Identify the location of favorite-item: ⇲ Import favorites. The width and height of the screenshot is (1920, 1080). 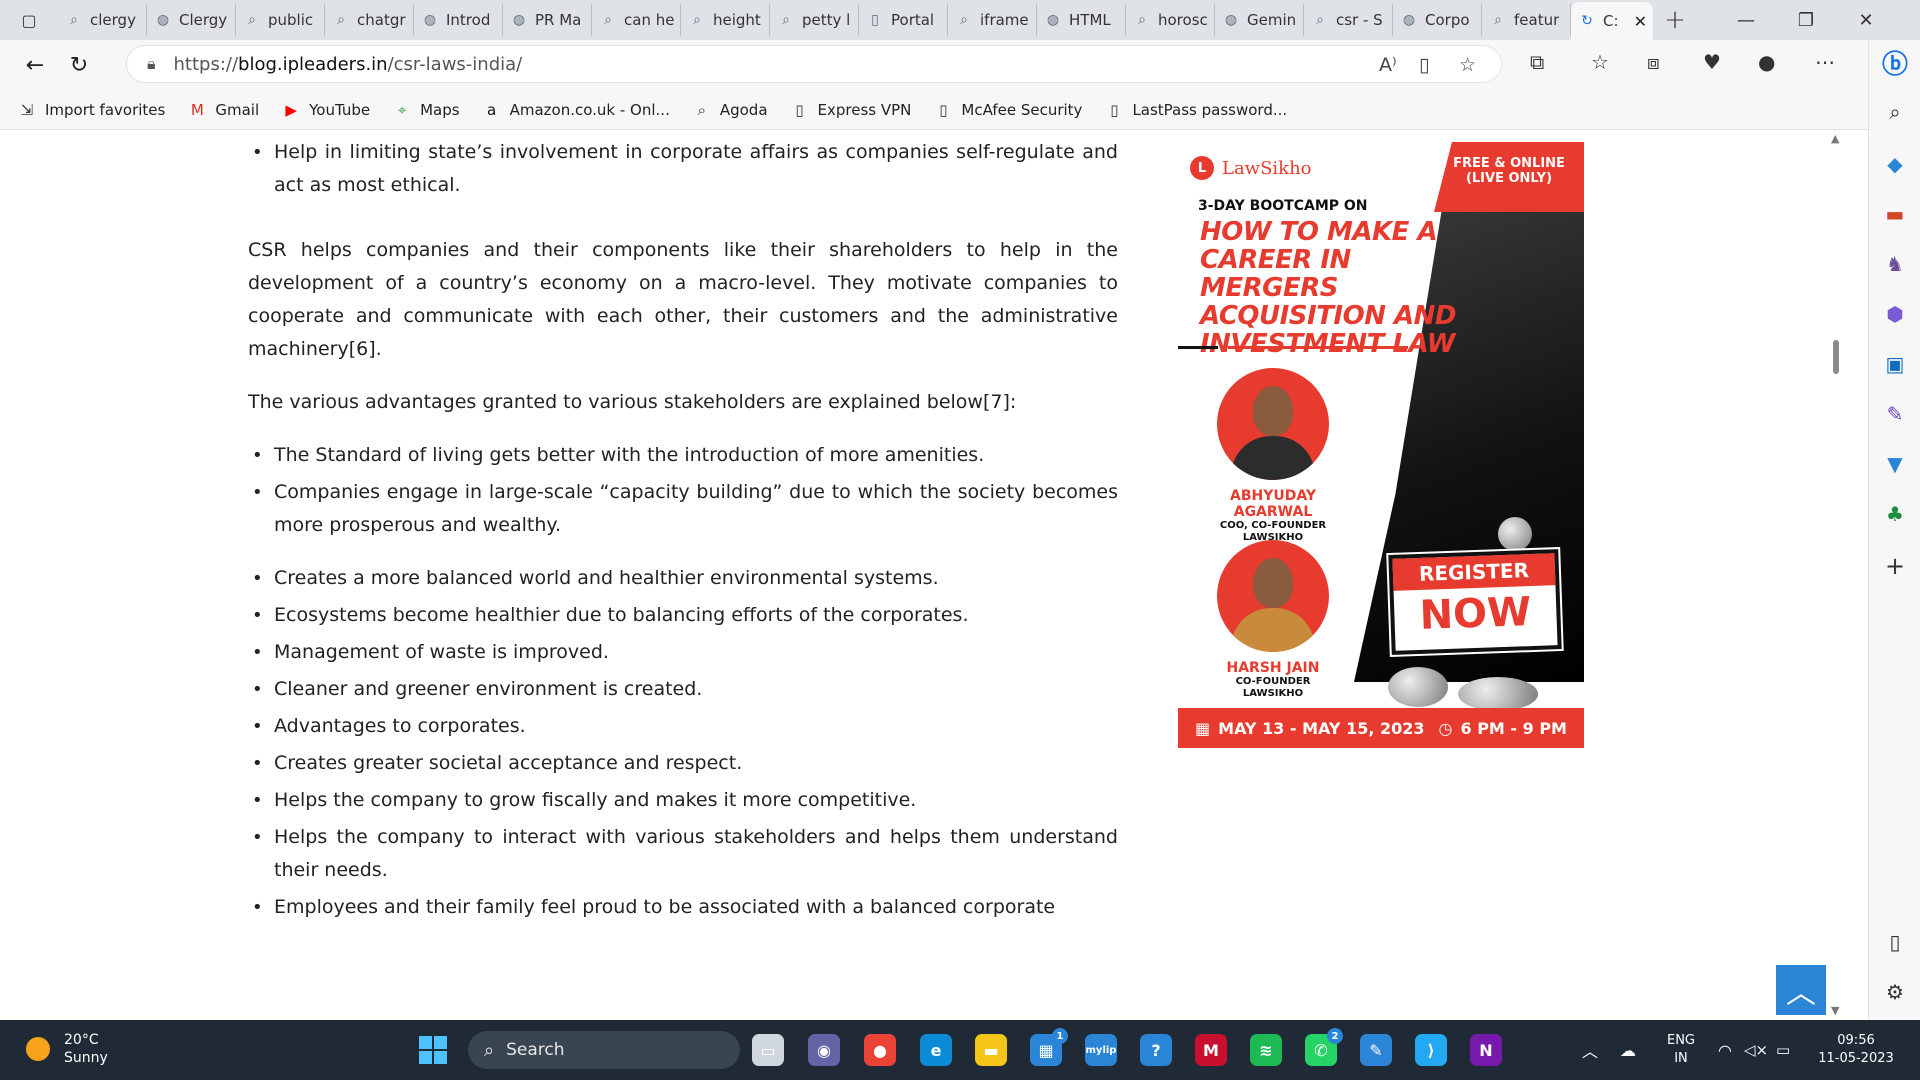
(92, 110).